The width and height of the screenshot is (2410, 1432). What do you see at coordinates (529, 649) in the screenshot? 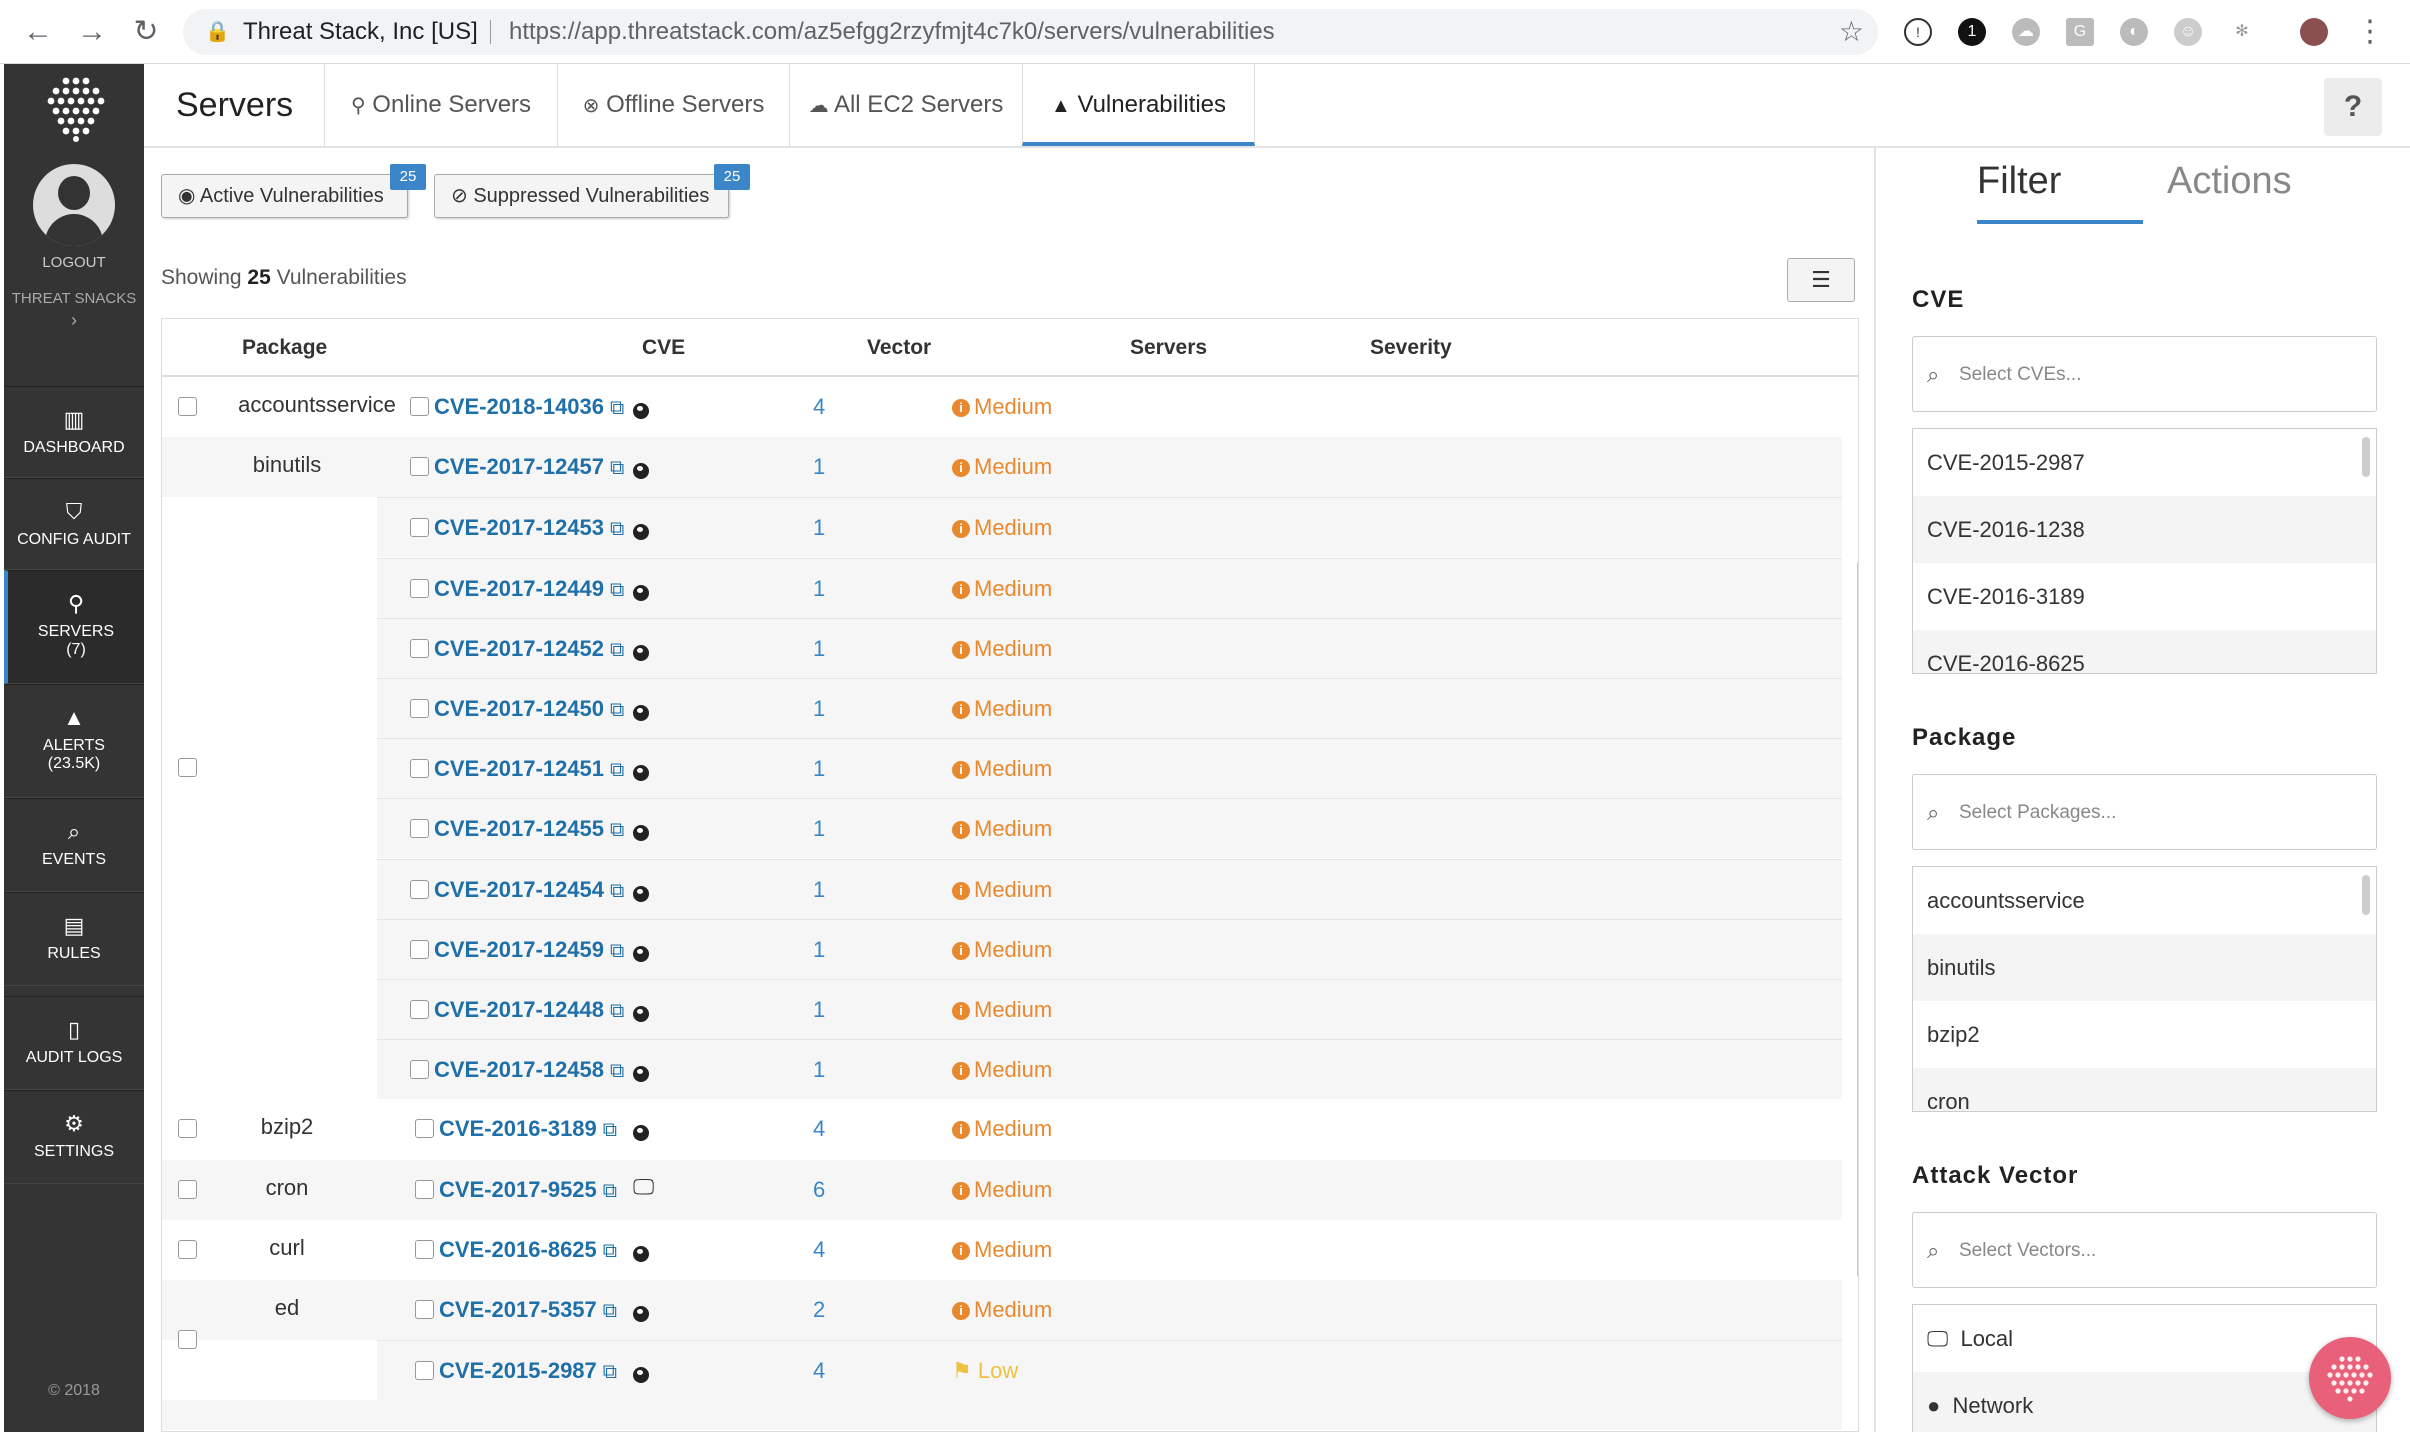
I see `cve-link: CVE-2017-12452 ⧉` at bounding box center [529, 649].